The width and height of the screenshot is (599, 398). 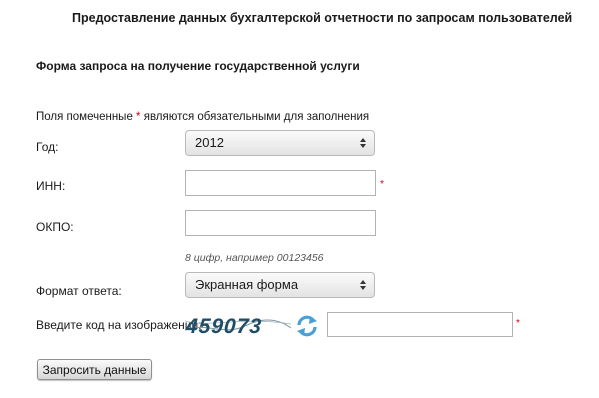 What do you see at coordinates (247, 284) in the screenshot?
I see `format-select-value: Экранная форма` at bounding box center [247, 284].